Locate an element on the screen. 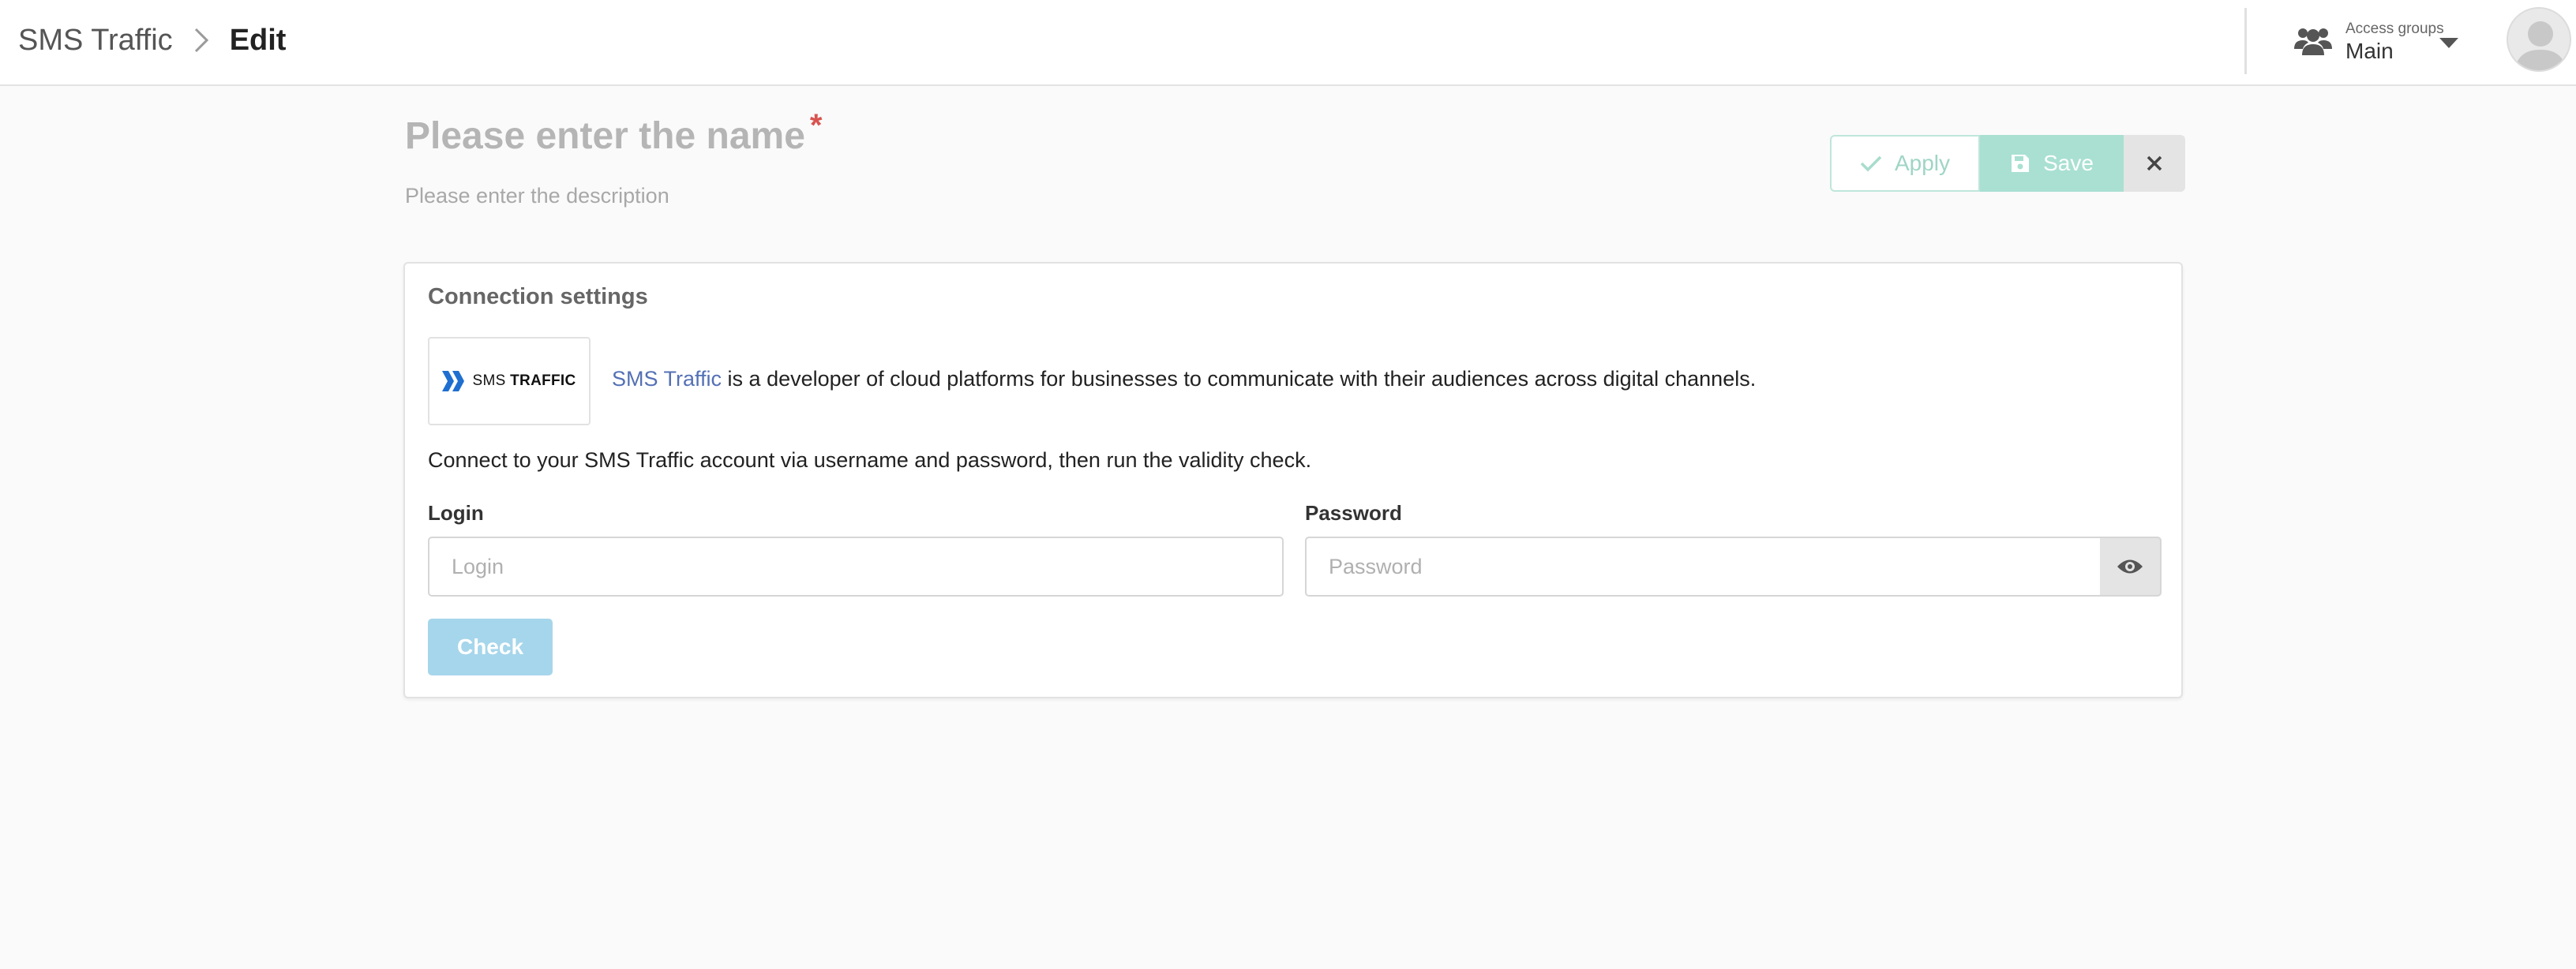 This screenshot has height=969, width=2576. top-bar: SMS Traffic Edit Access groups Main is located at coordinates (1288, 43).